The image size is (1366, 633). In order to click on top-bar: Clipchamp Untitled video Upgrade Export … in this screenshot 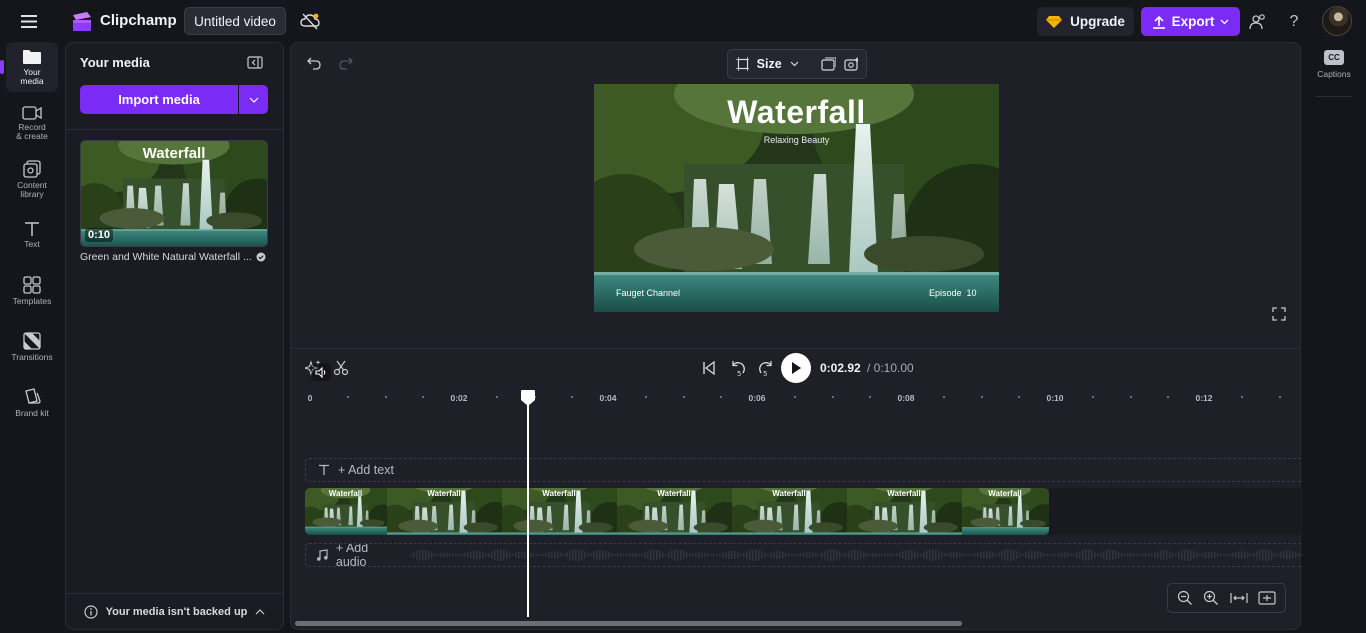, I will do `click(683, 21)`.